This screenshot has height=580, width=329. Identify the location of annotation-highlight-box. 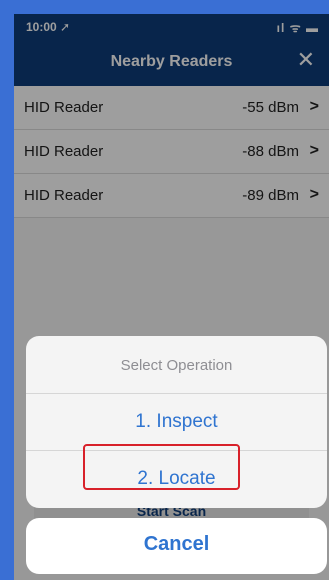
(161, 467).